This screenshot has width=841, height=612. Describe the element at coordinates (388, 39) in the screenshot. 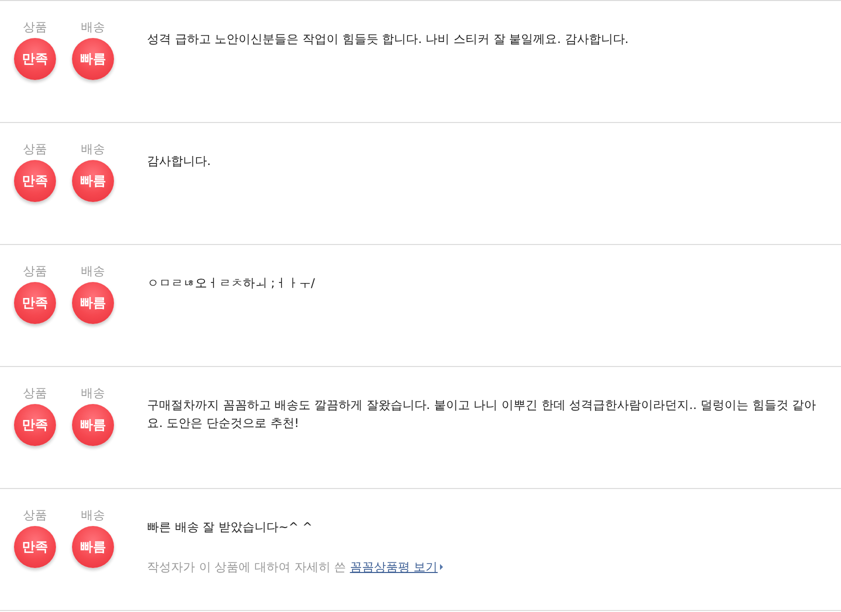

I see `review-text: 성격 급하고 노안이신분들은 작업이 힘들듯 합니다. 나비 스티커 잘 붙일께요. 감사합니다.` at that location.